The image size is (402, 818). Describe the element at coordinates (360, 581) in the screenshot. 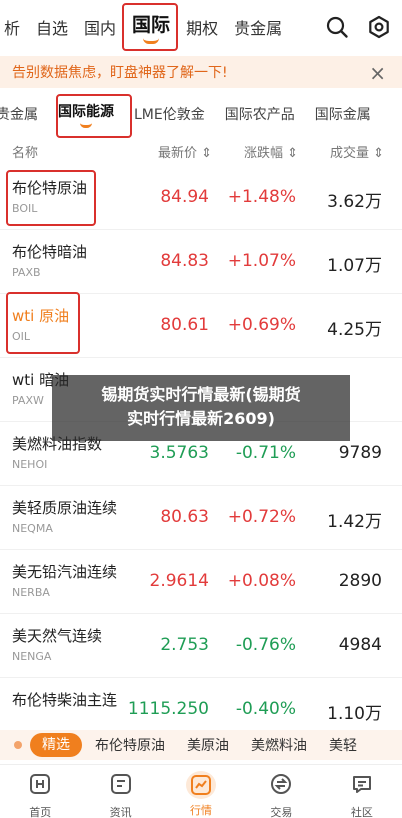

I see `volume: 2890` at that location.